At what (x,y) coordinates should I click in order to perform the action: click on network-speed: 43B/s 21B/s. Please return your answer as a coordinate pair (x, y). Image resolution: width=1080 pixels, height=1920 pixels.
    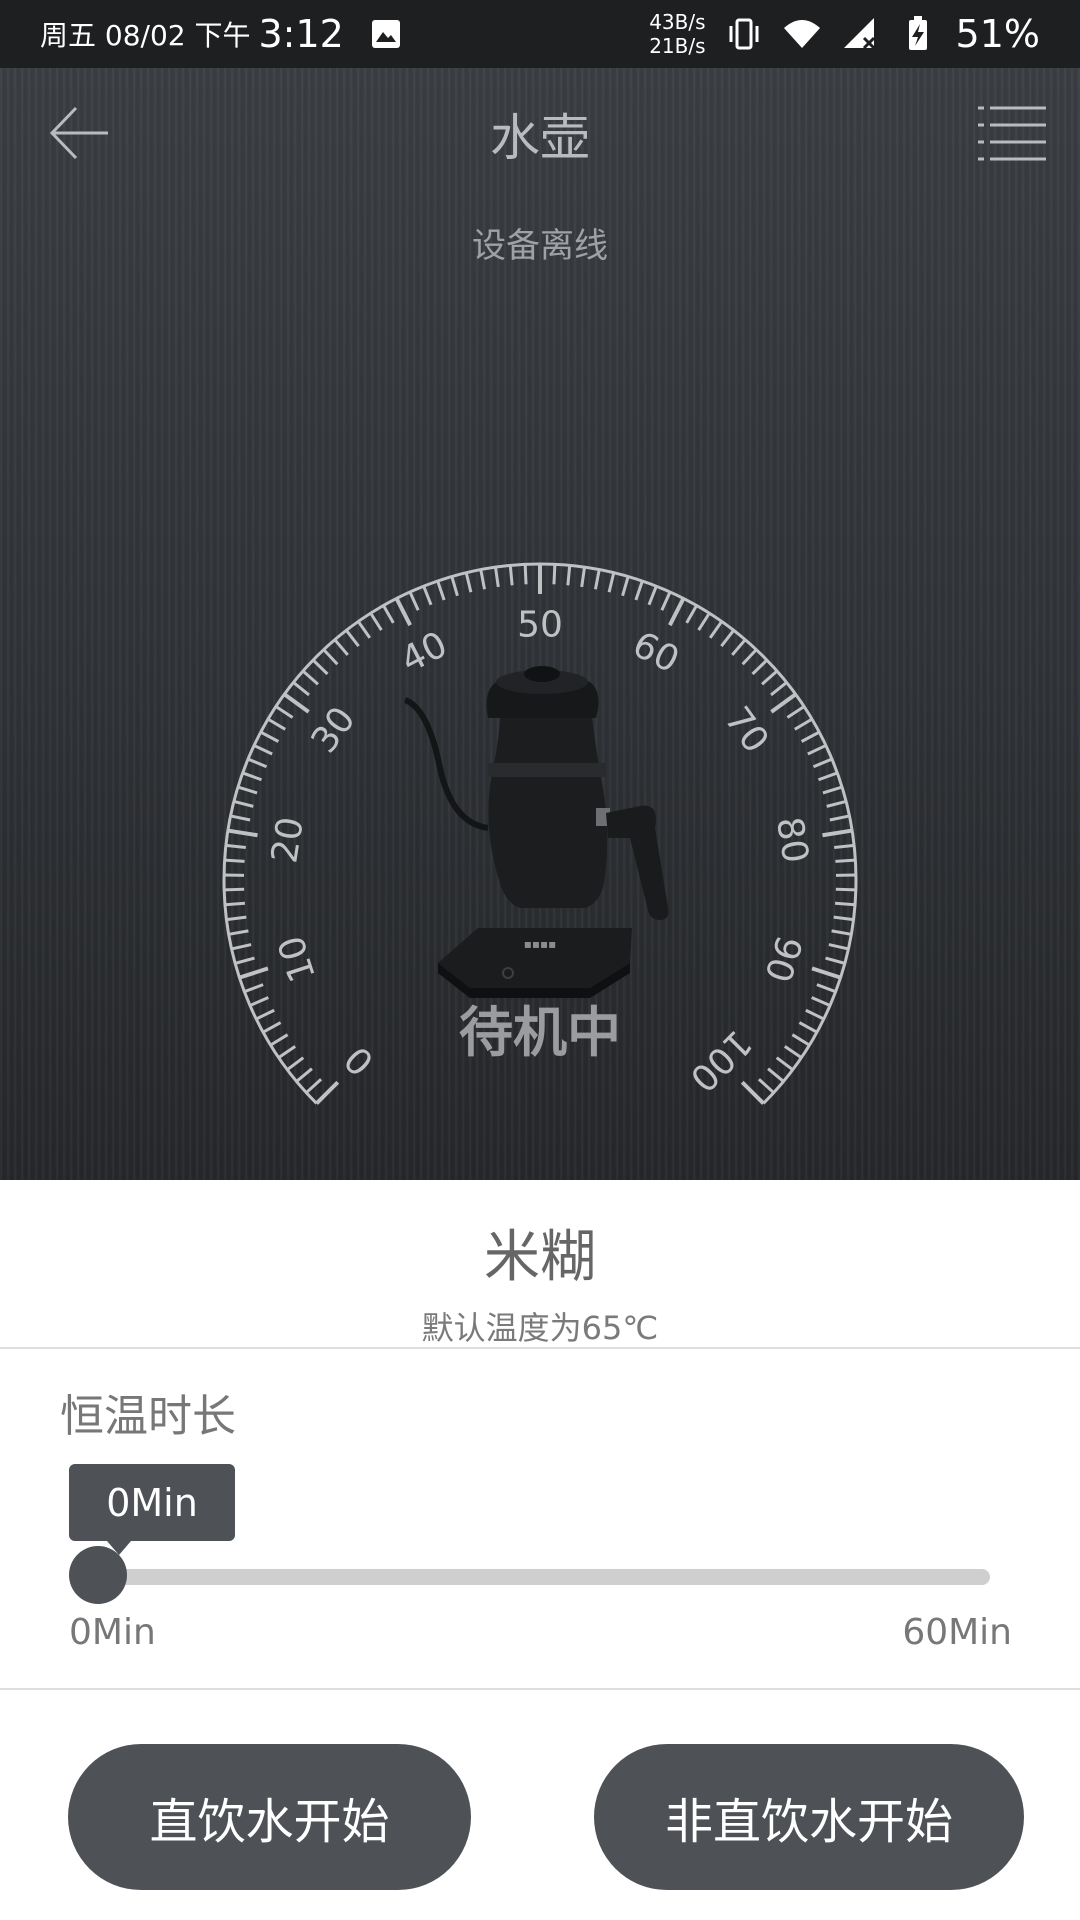
    Looking at the image, I should click on (677, 34).